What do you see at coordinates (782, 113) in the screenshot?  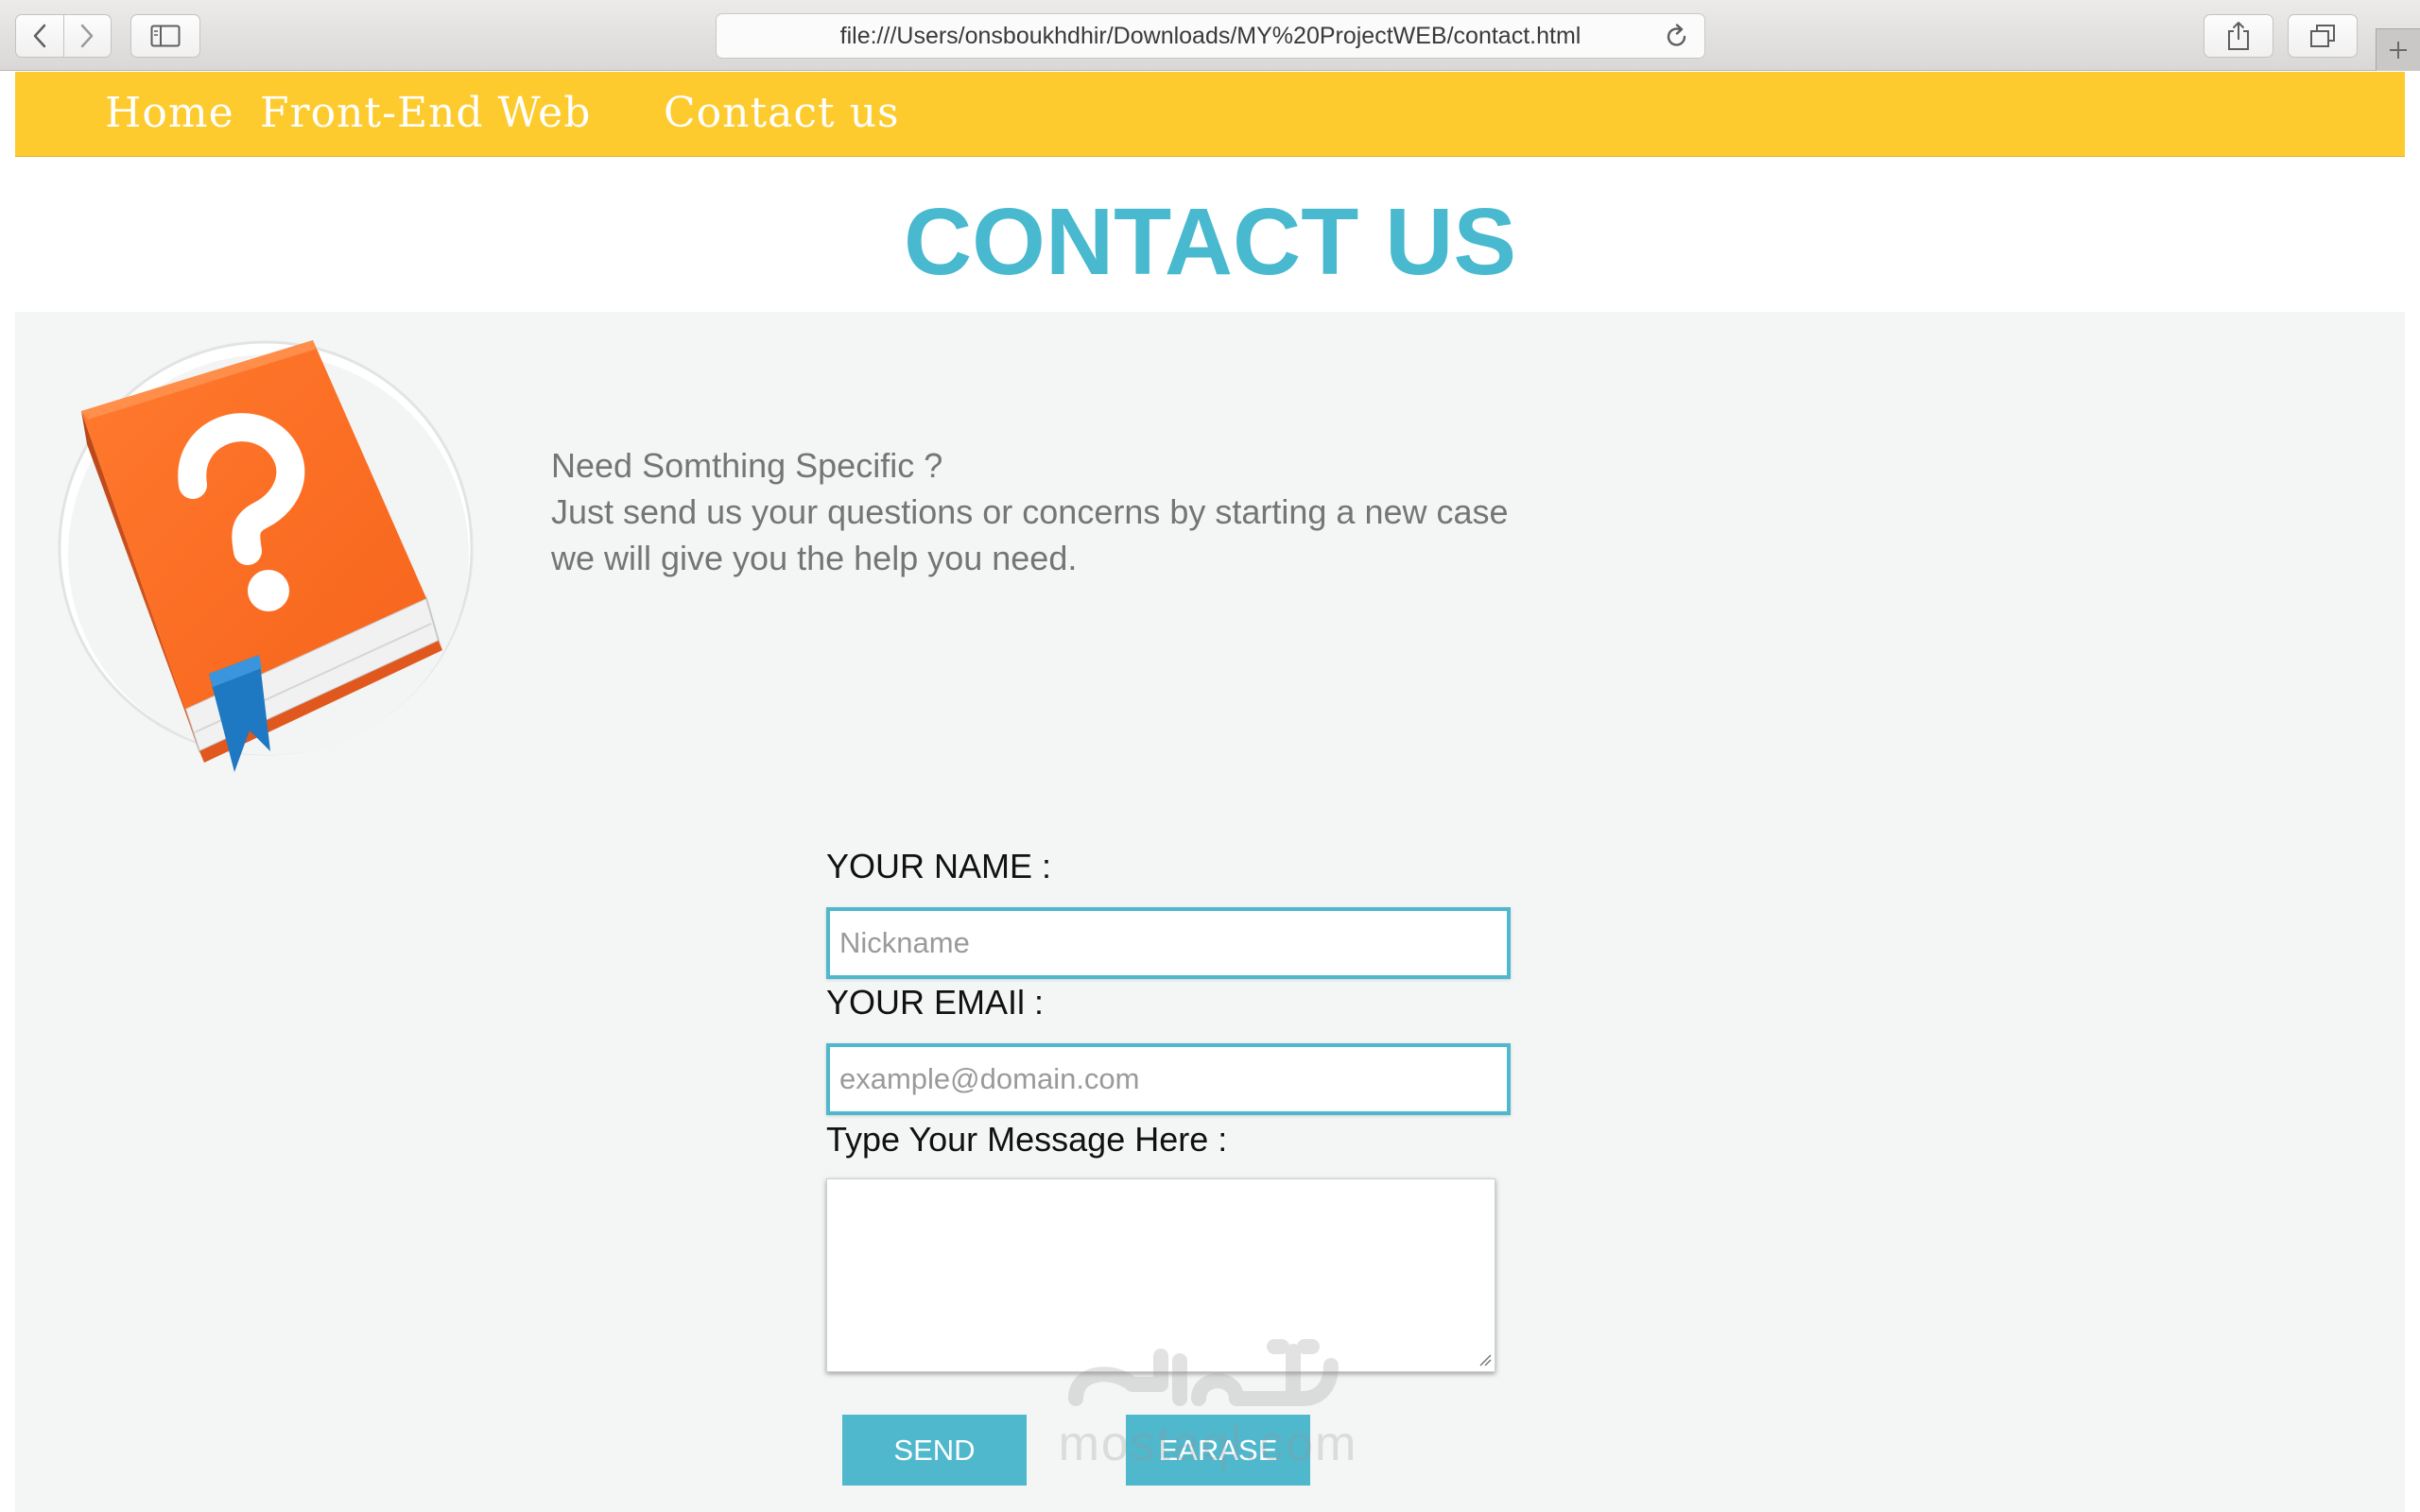 I see `nav-link-contact-us: Contact us` at bounding box center [782, 113].